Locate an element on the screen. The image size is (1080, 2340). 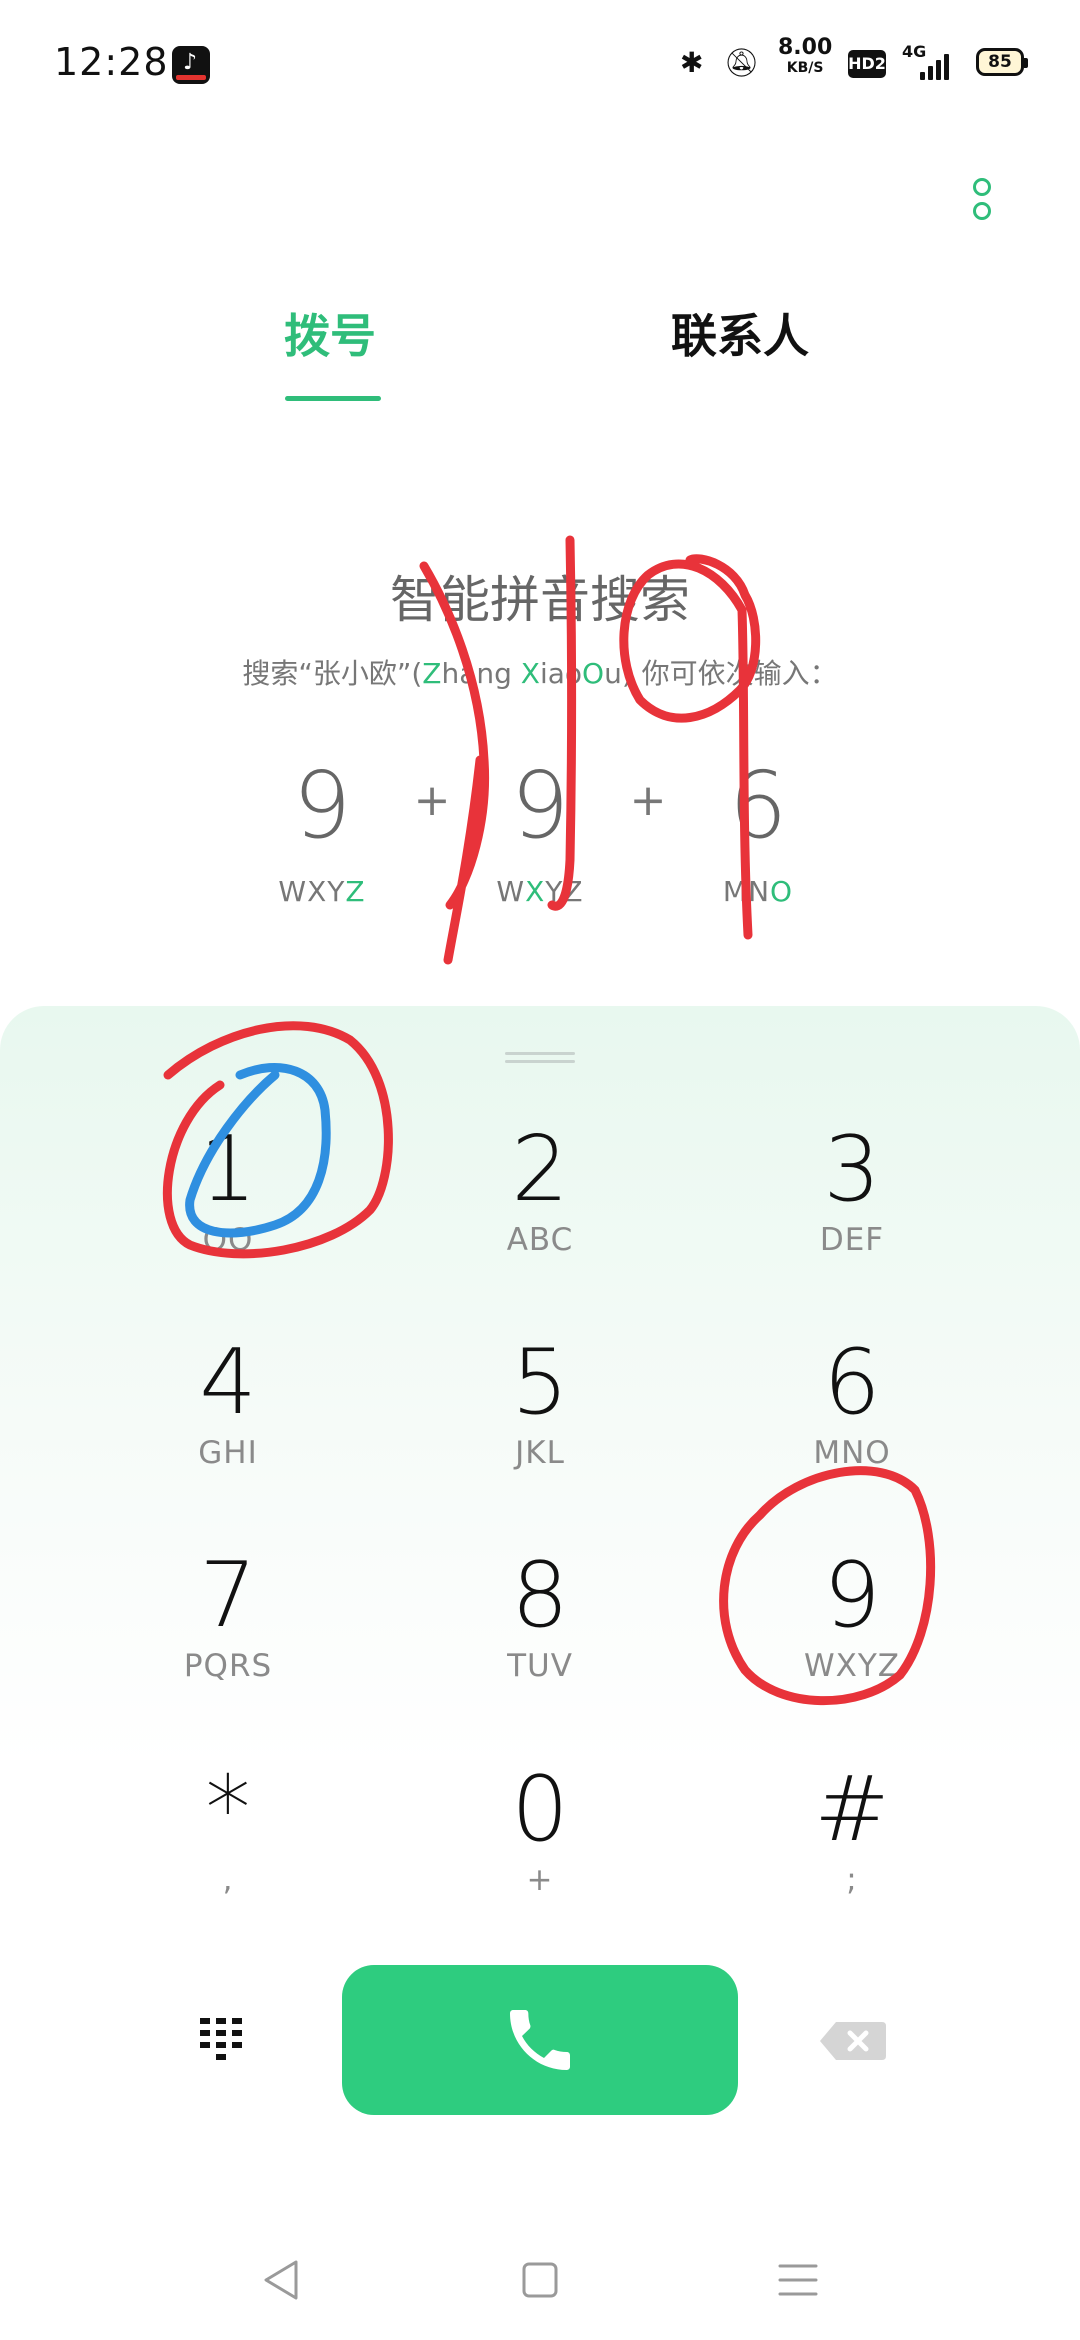
status-bar: 12:28 ♪ ✱ 🔕︎ 8.00 KB/S HD2 4G 85 is located at coordinates (540, 65).